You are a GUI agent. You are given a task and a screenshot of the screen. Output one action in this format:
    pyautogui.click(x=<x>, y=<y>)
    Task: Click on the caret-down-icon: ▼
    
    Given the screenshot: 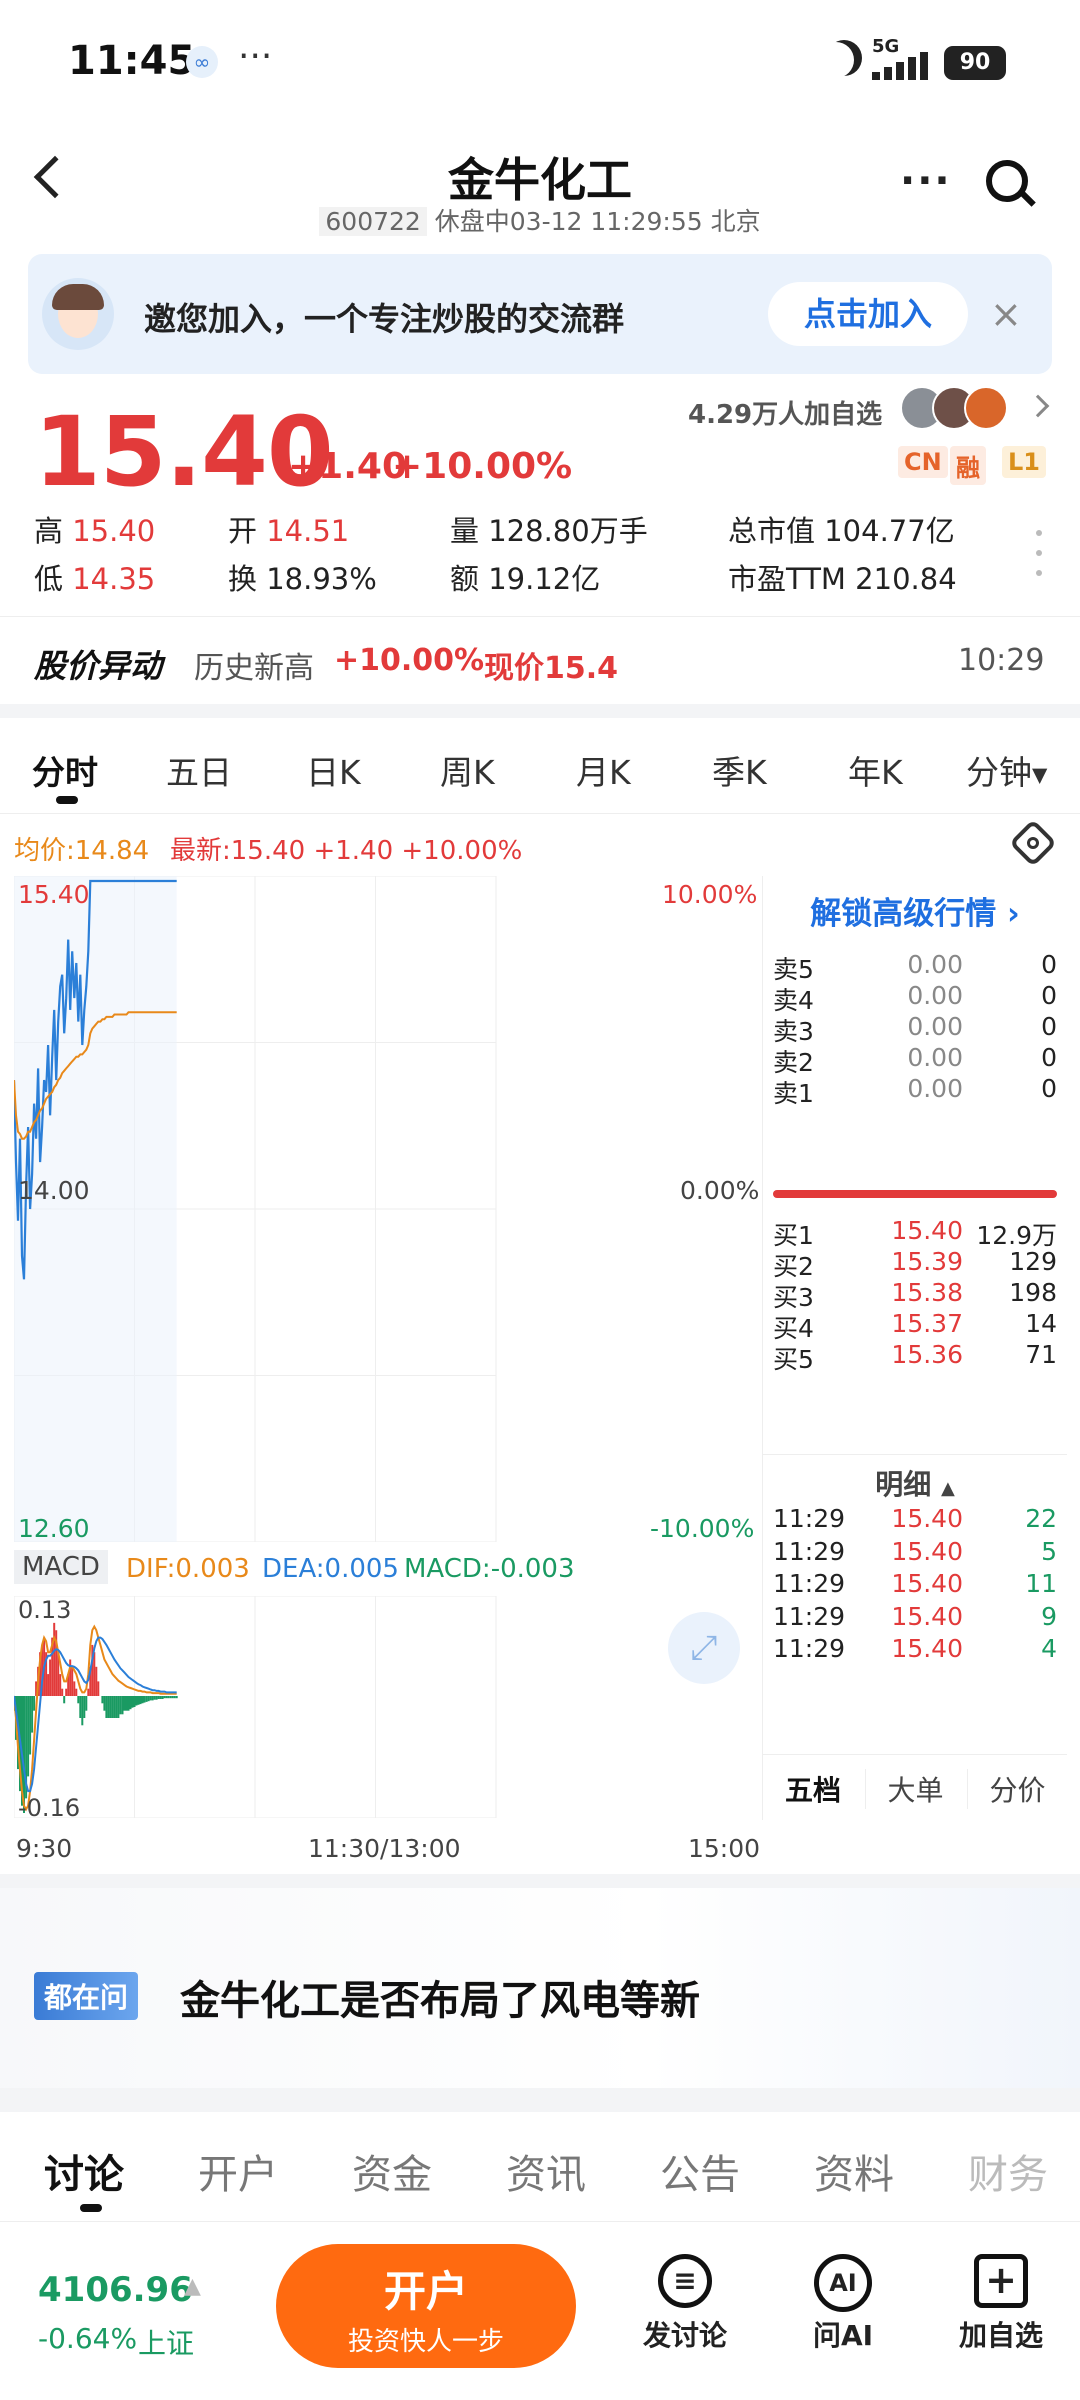 What is the action you would take?
    pyautogui.click(x=1040, y=774)
    